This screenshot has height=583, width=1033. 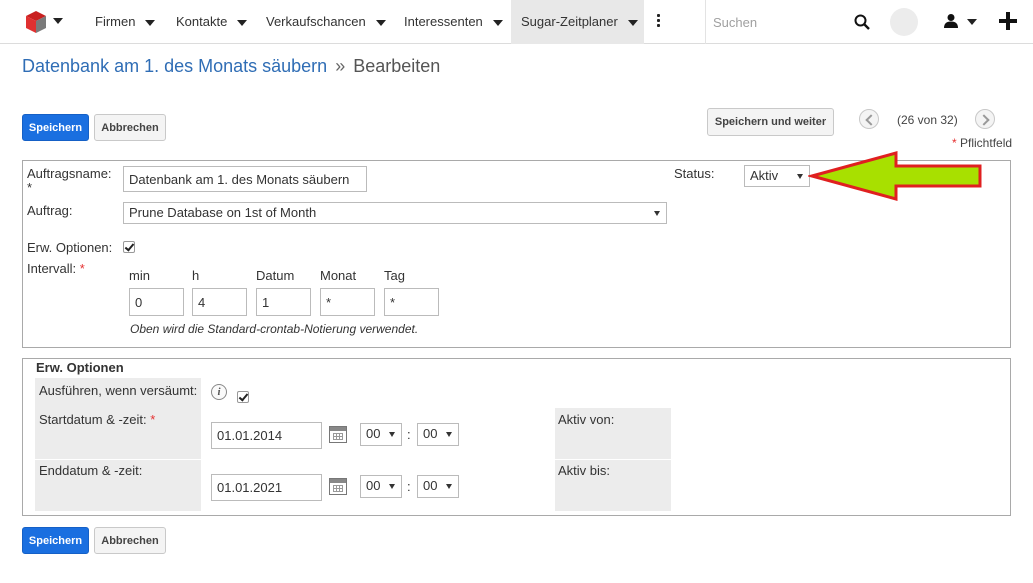 I want to click on job-select-value: Prune Database on 1st of Month, so click(x=223, y=212).